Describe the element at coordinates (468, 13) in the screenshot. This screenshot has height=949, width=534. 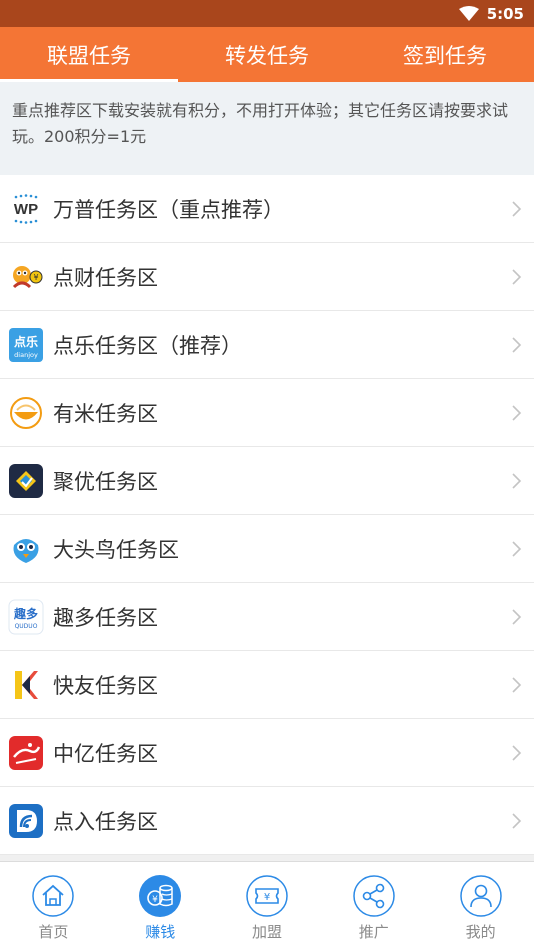
I see `wifi-icon` at that location.